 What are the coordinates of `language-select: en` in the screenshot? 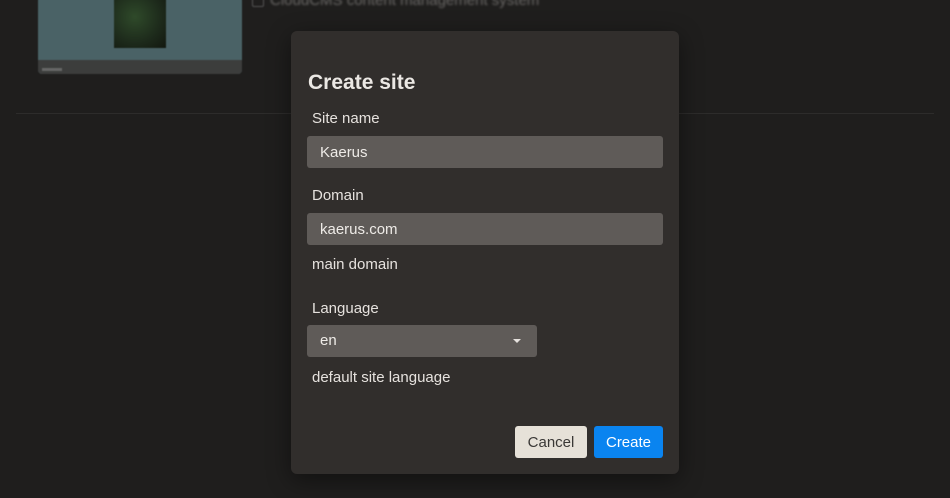 It's located at (422, 341).